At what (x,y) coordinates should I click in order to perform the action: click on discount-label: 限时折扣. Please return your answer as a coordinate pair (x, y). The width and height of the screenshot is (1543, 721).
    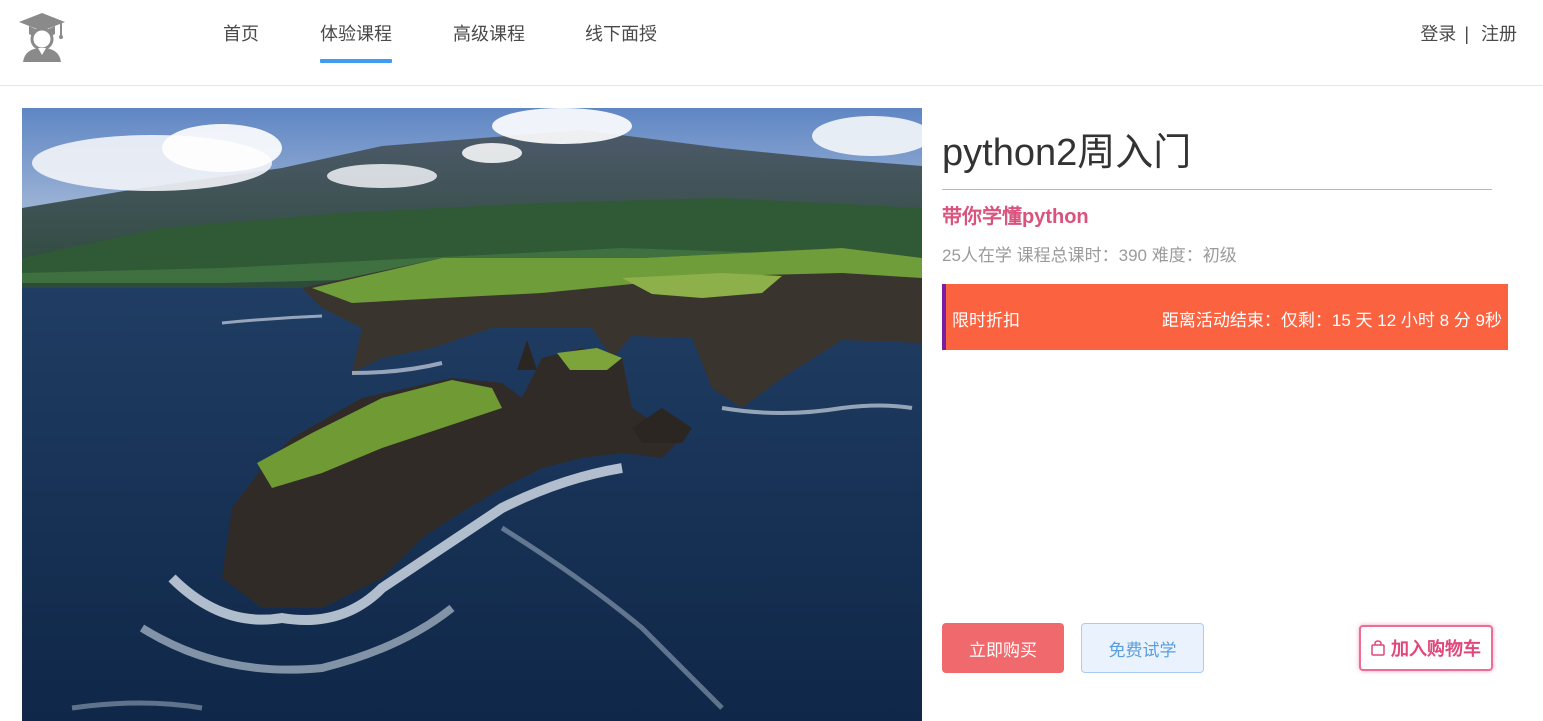
    Looking at the image, I should click on (986, 320).